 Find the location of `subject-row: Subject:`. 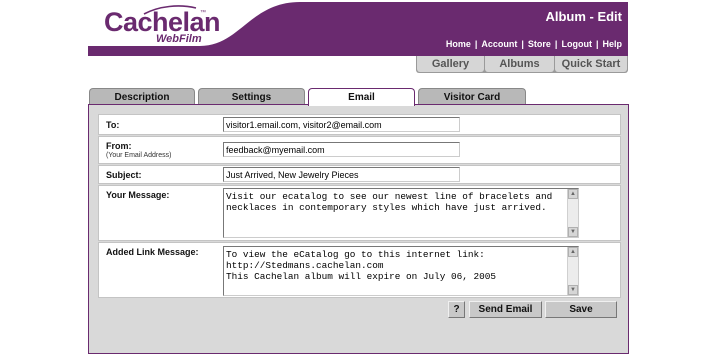

subject-row: Subject: is located at coordinates (359, 174).